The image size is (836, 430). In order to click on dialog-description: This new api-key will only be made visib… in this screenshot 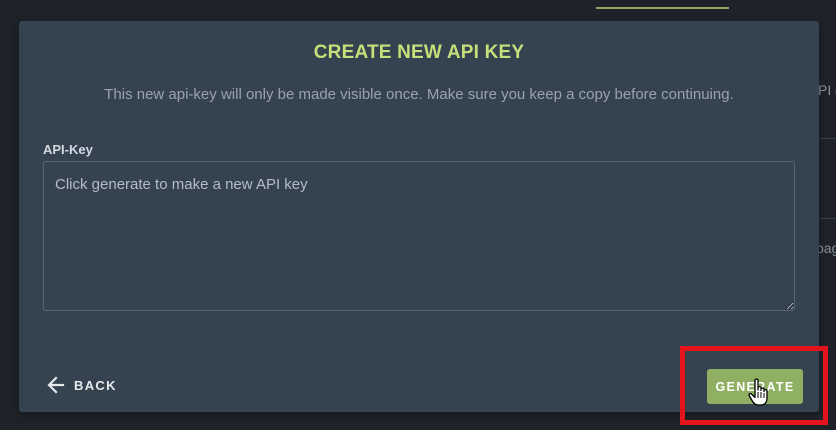, I will do `click(419, 94)`.